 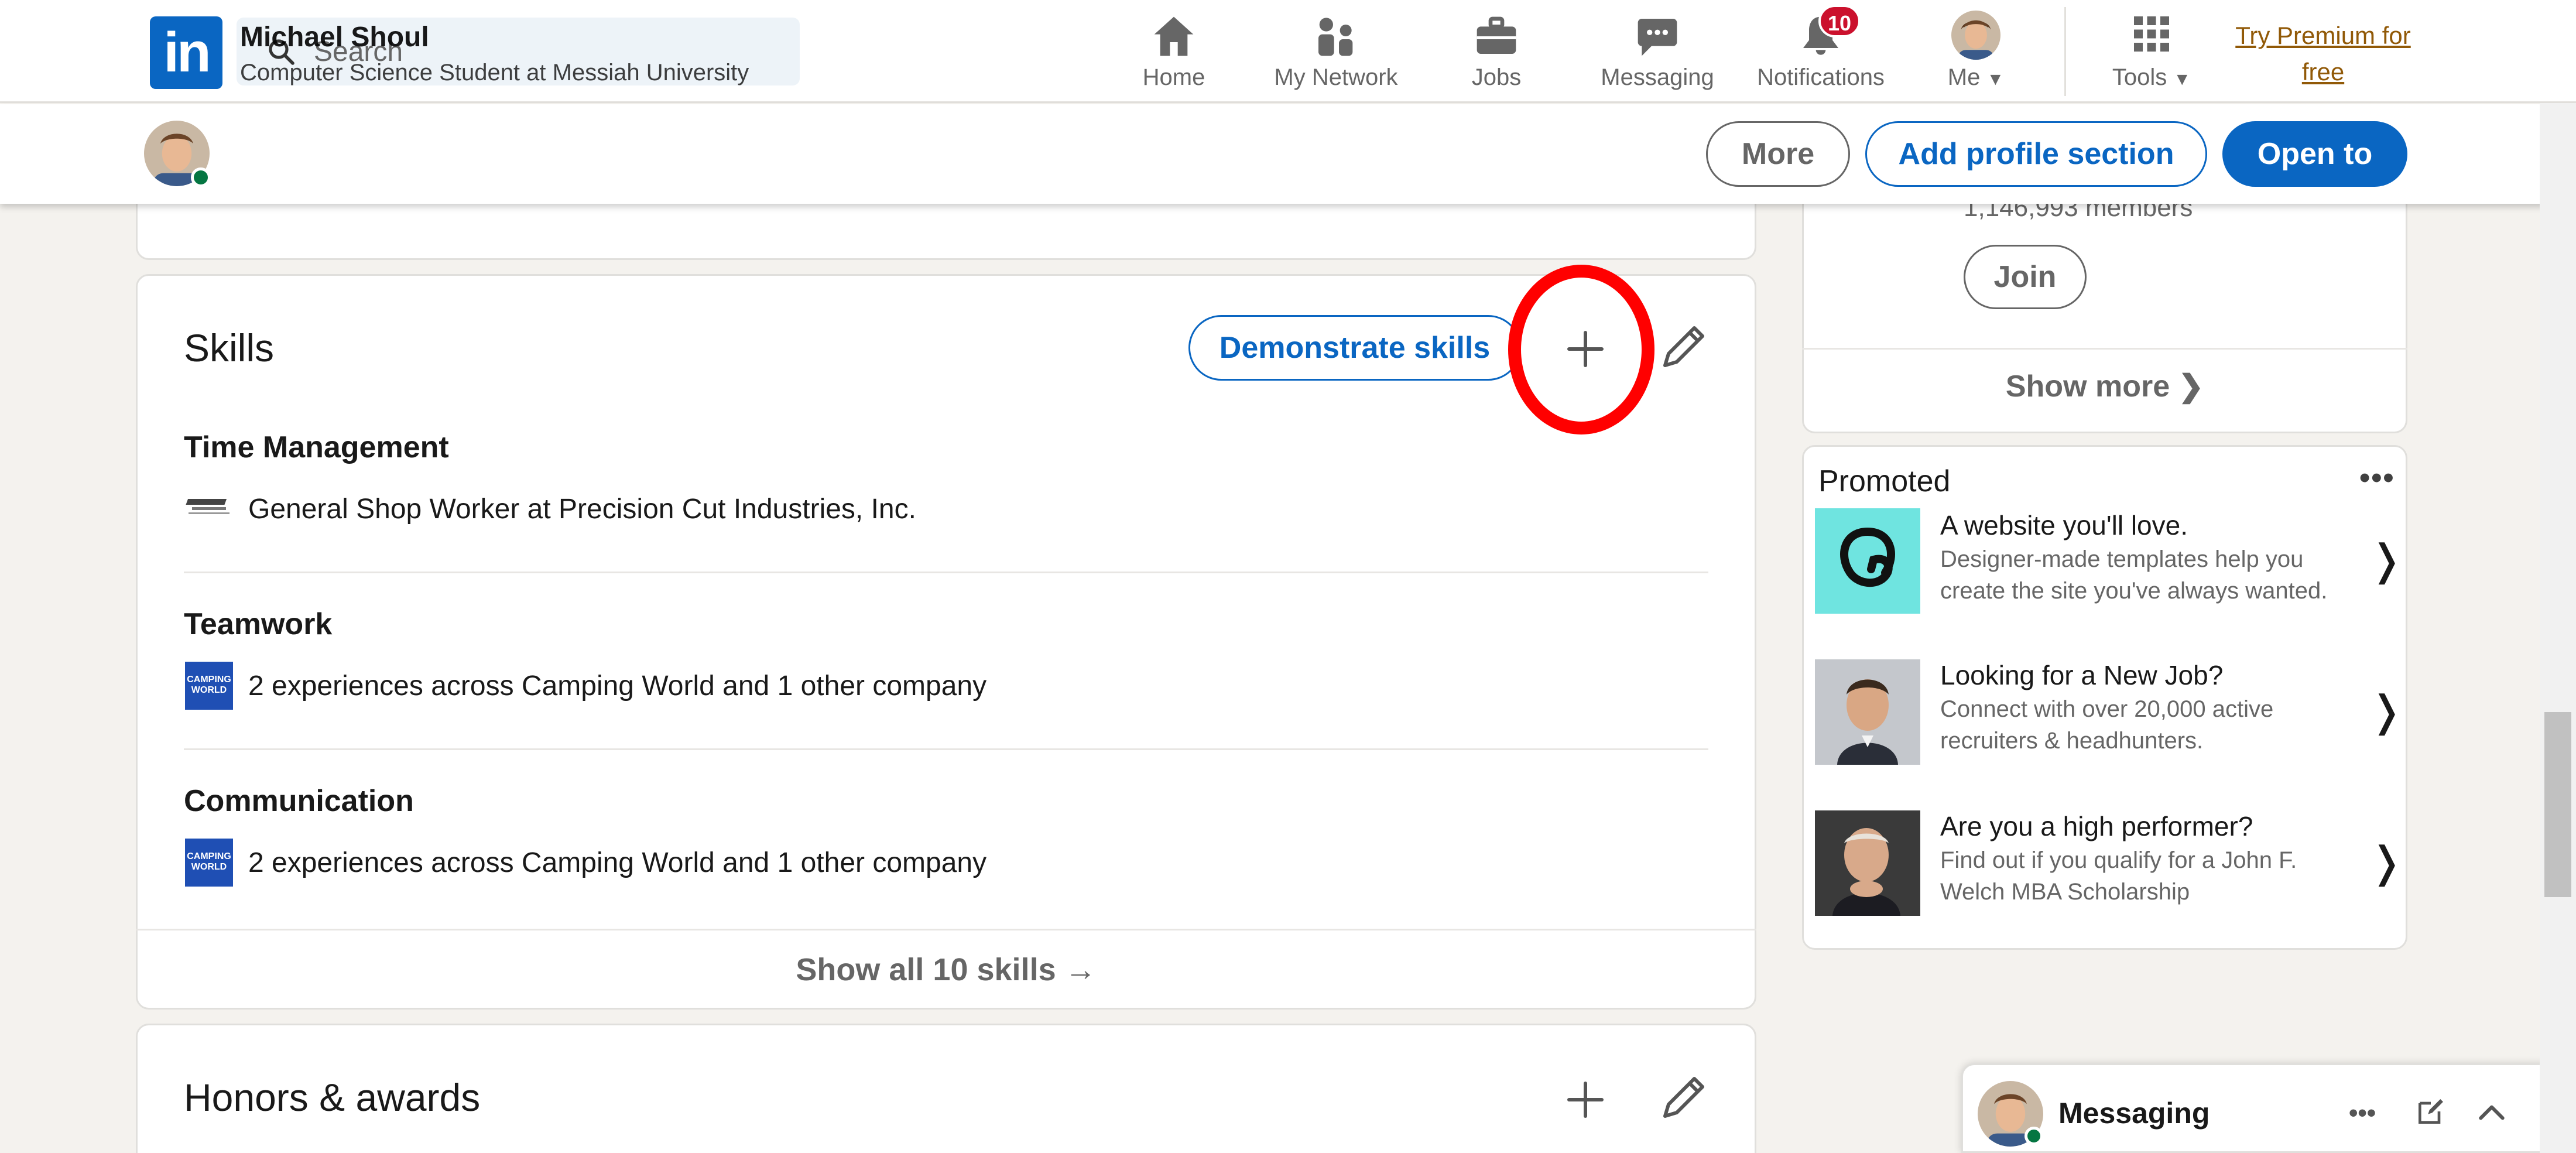 I want to click on nav-me: Me ▼, so click(x=1976, y=52).